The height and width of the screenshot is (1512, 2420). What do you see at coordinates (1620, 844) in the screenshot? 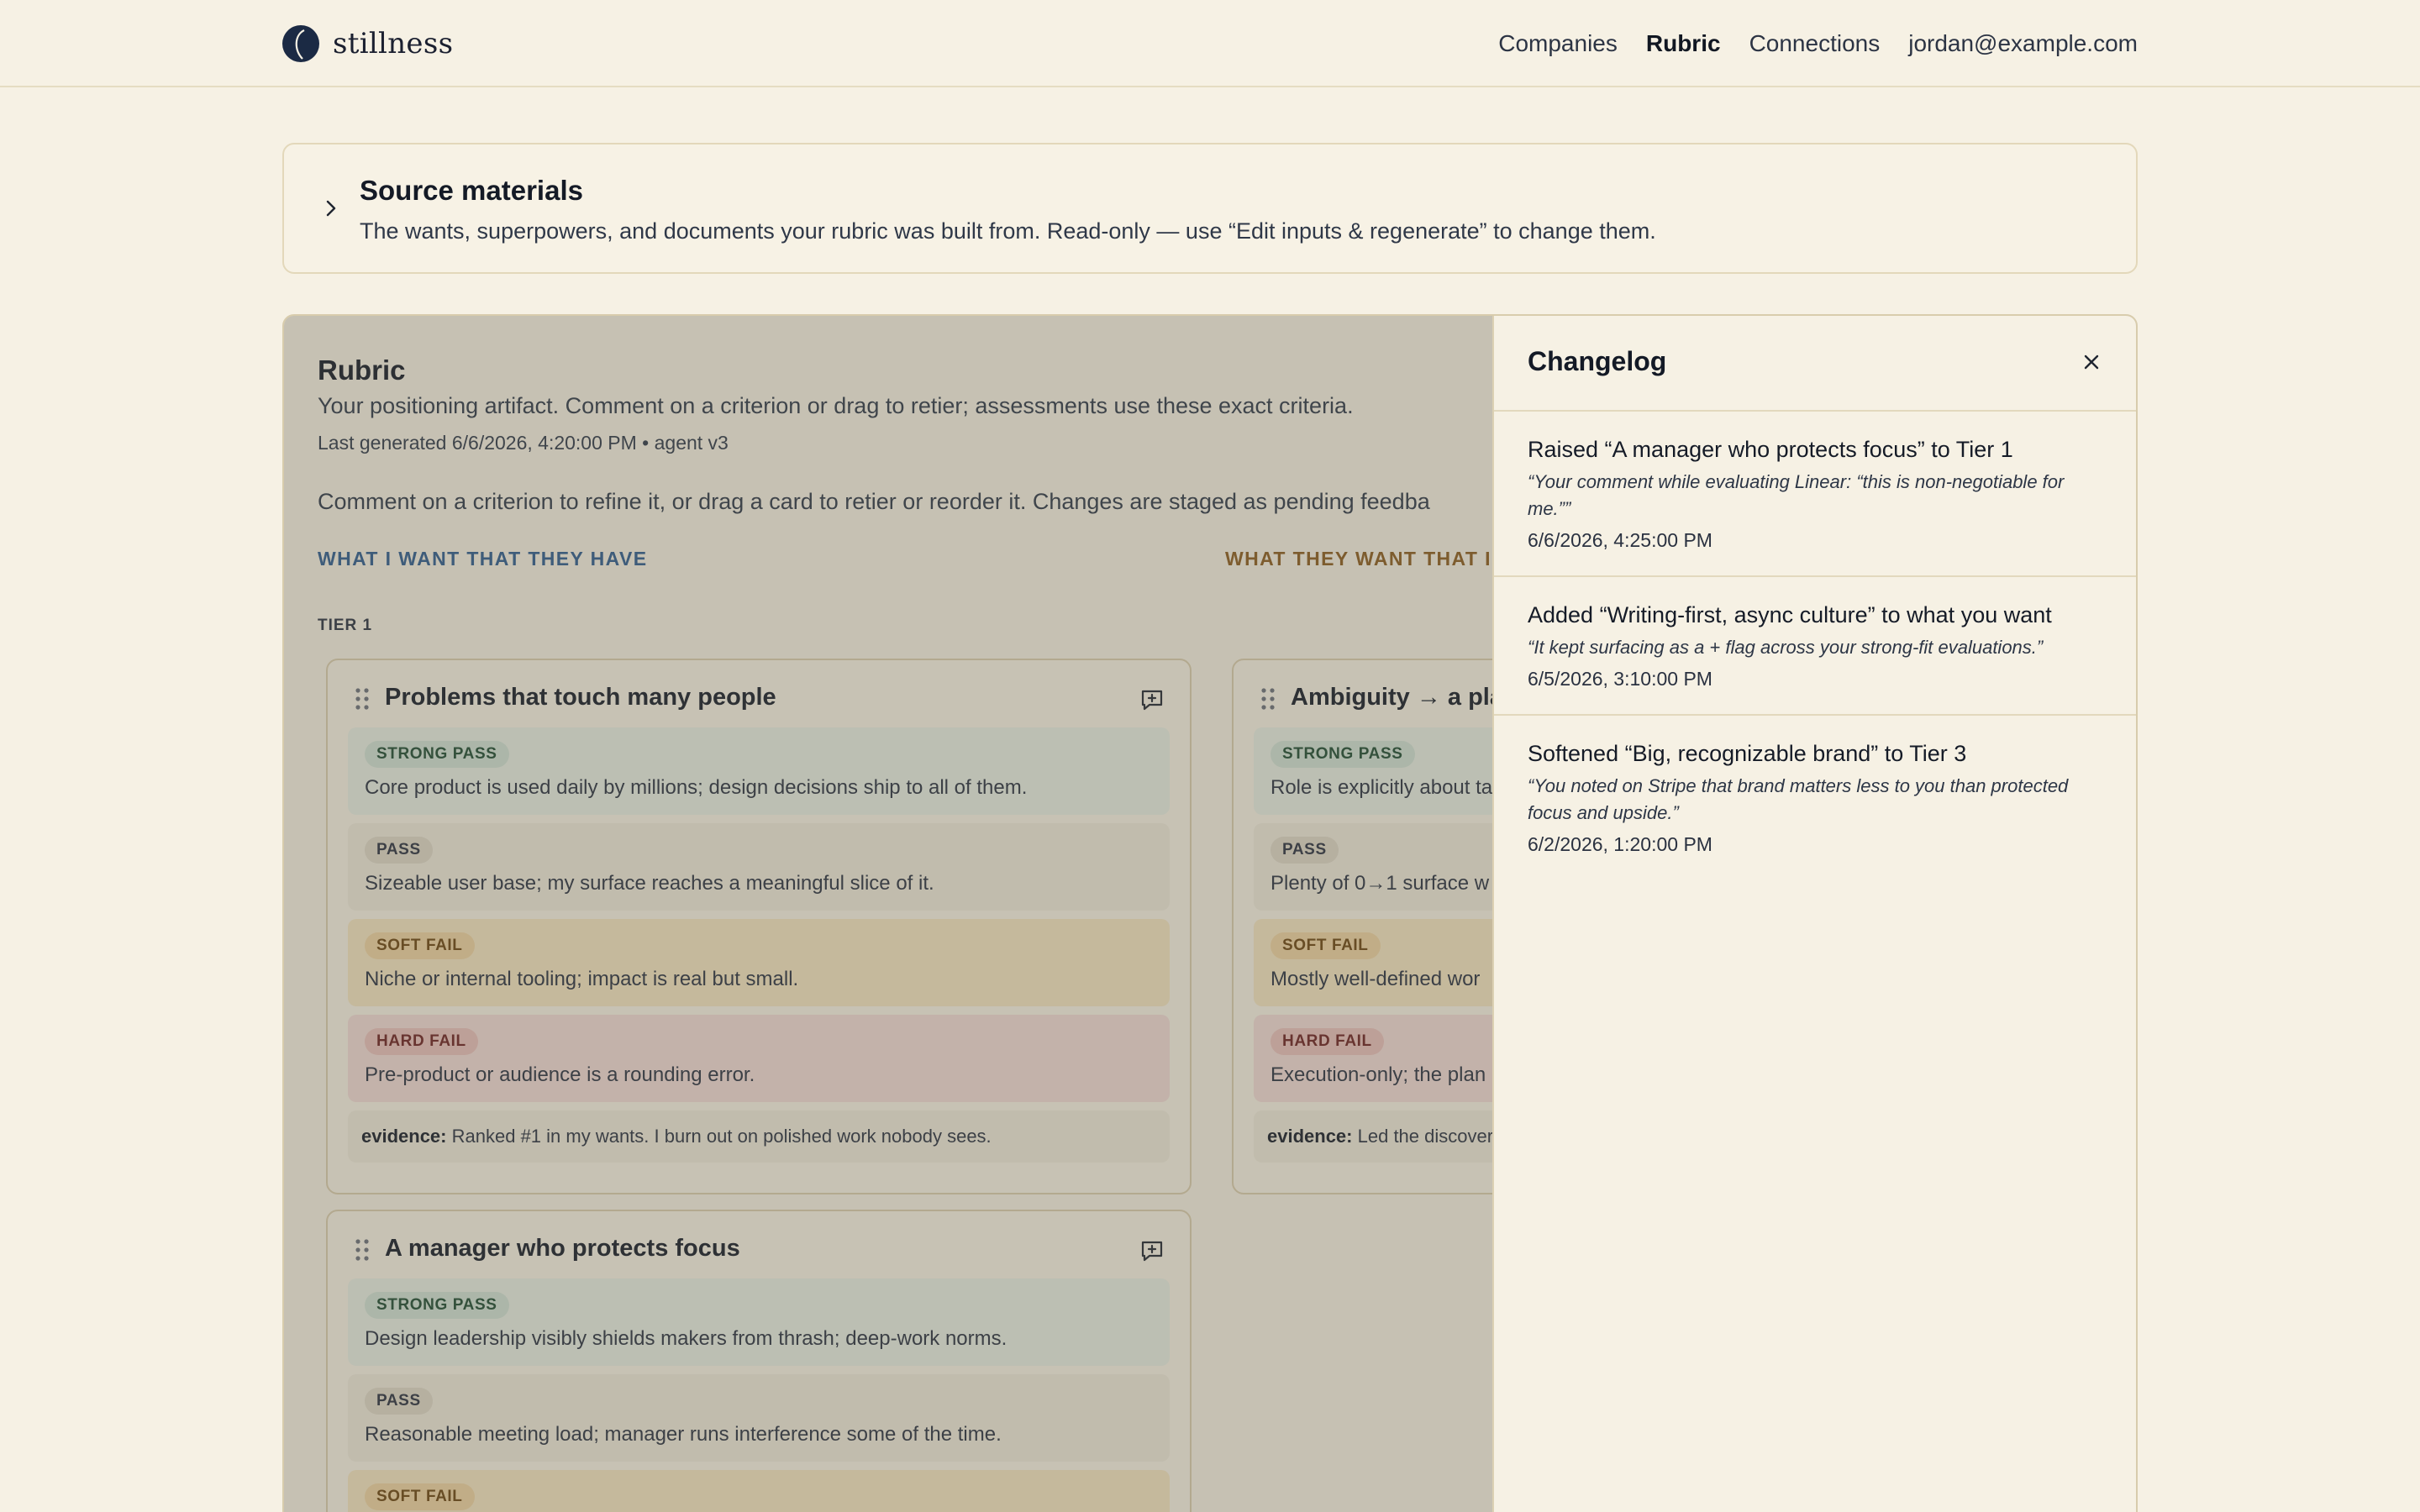
I see `changelog-item-date: 6/2/2026, 1:20:00 PM` at bounding box center [1620, 844].